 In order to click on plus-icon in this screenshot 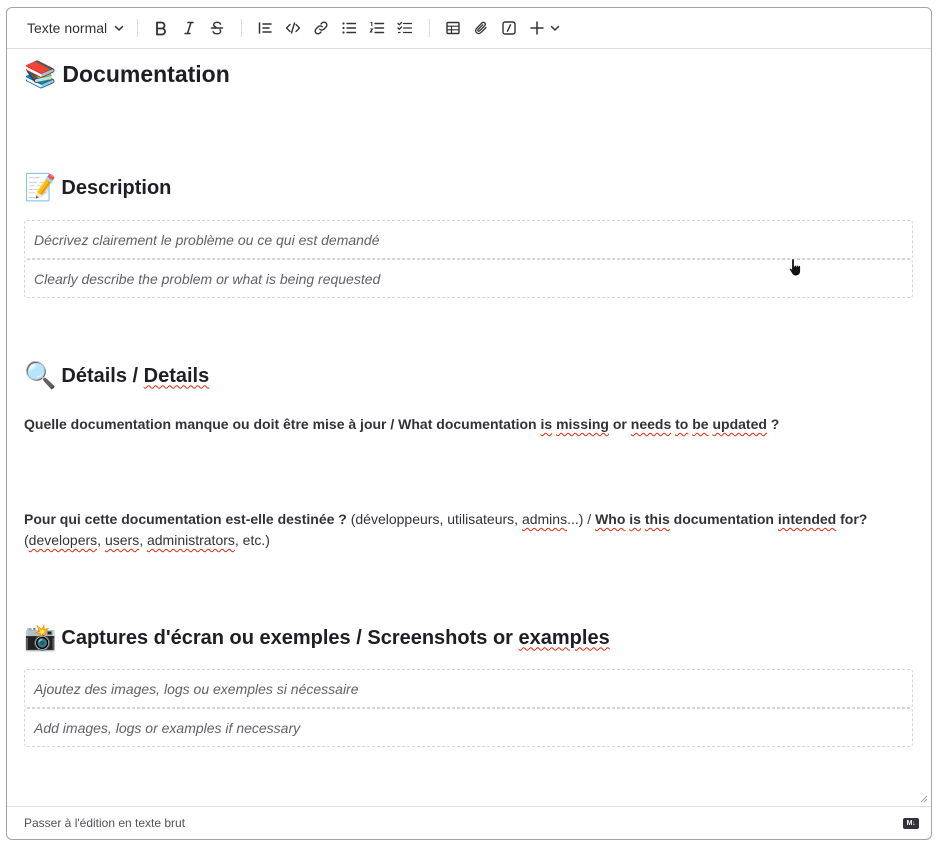, I will do `click(537, 28)`.